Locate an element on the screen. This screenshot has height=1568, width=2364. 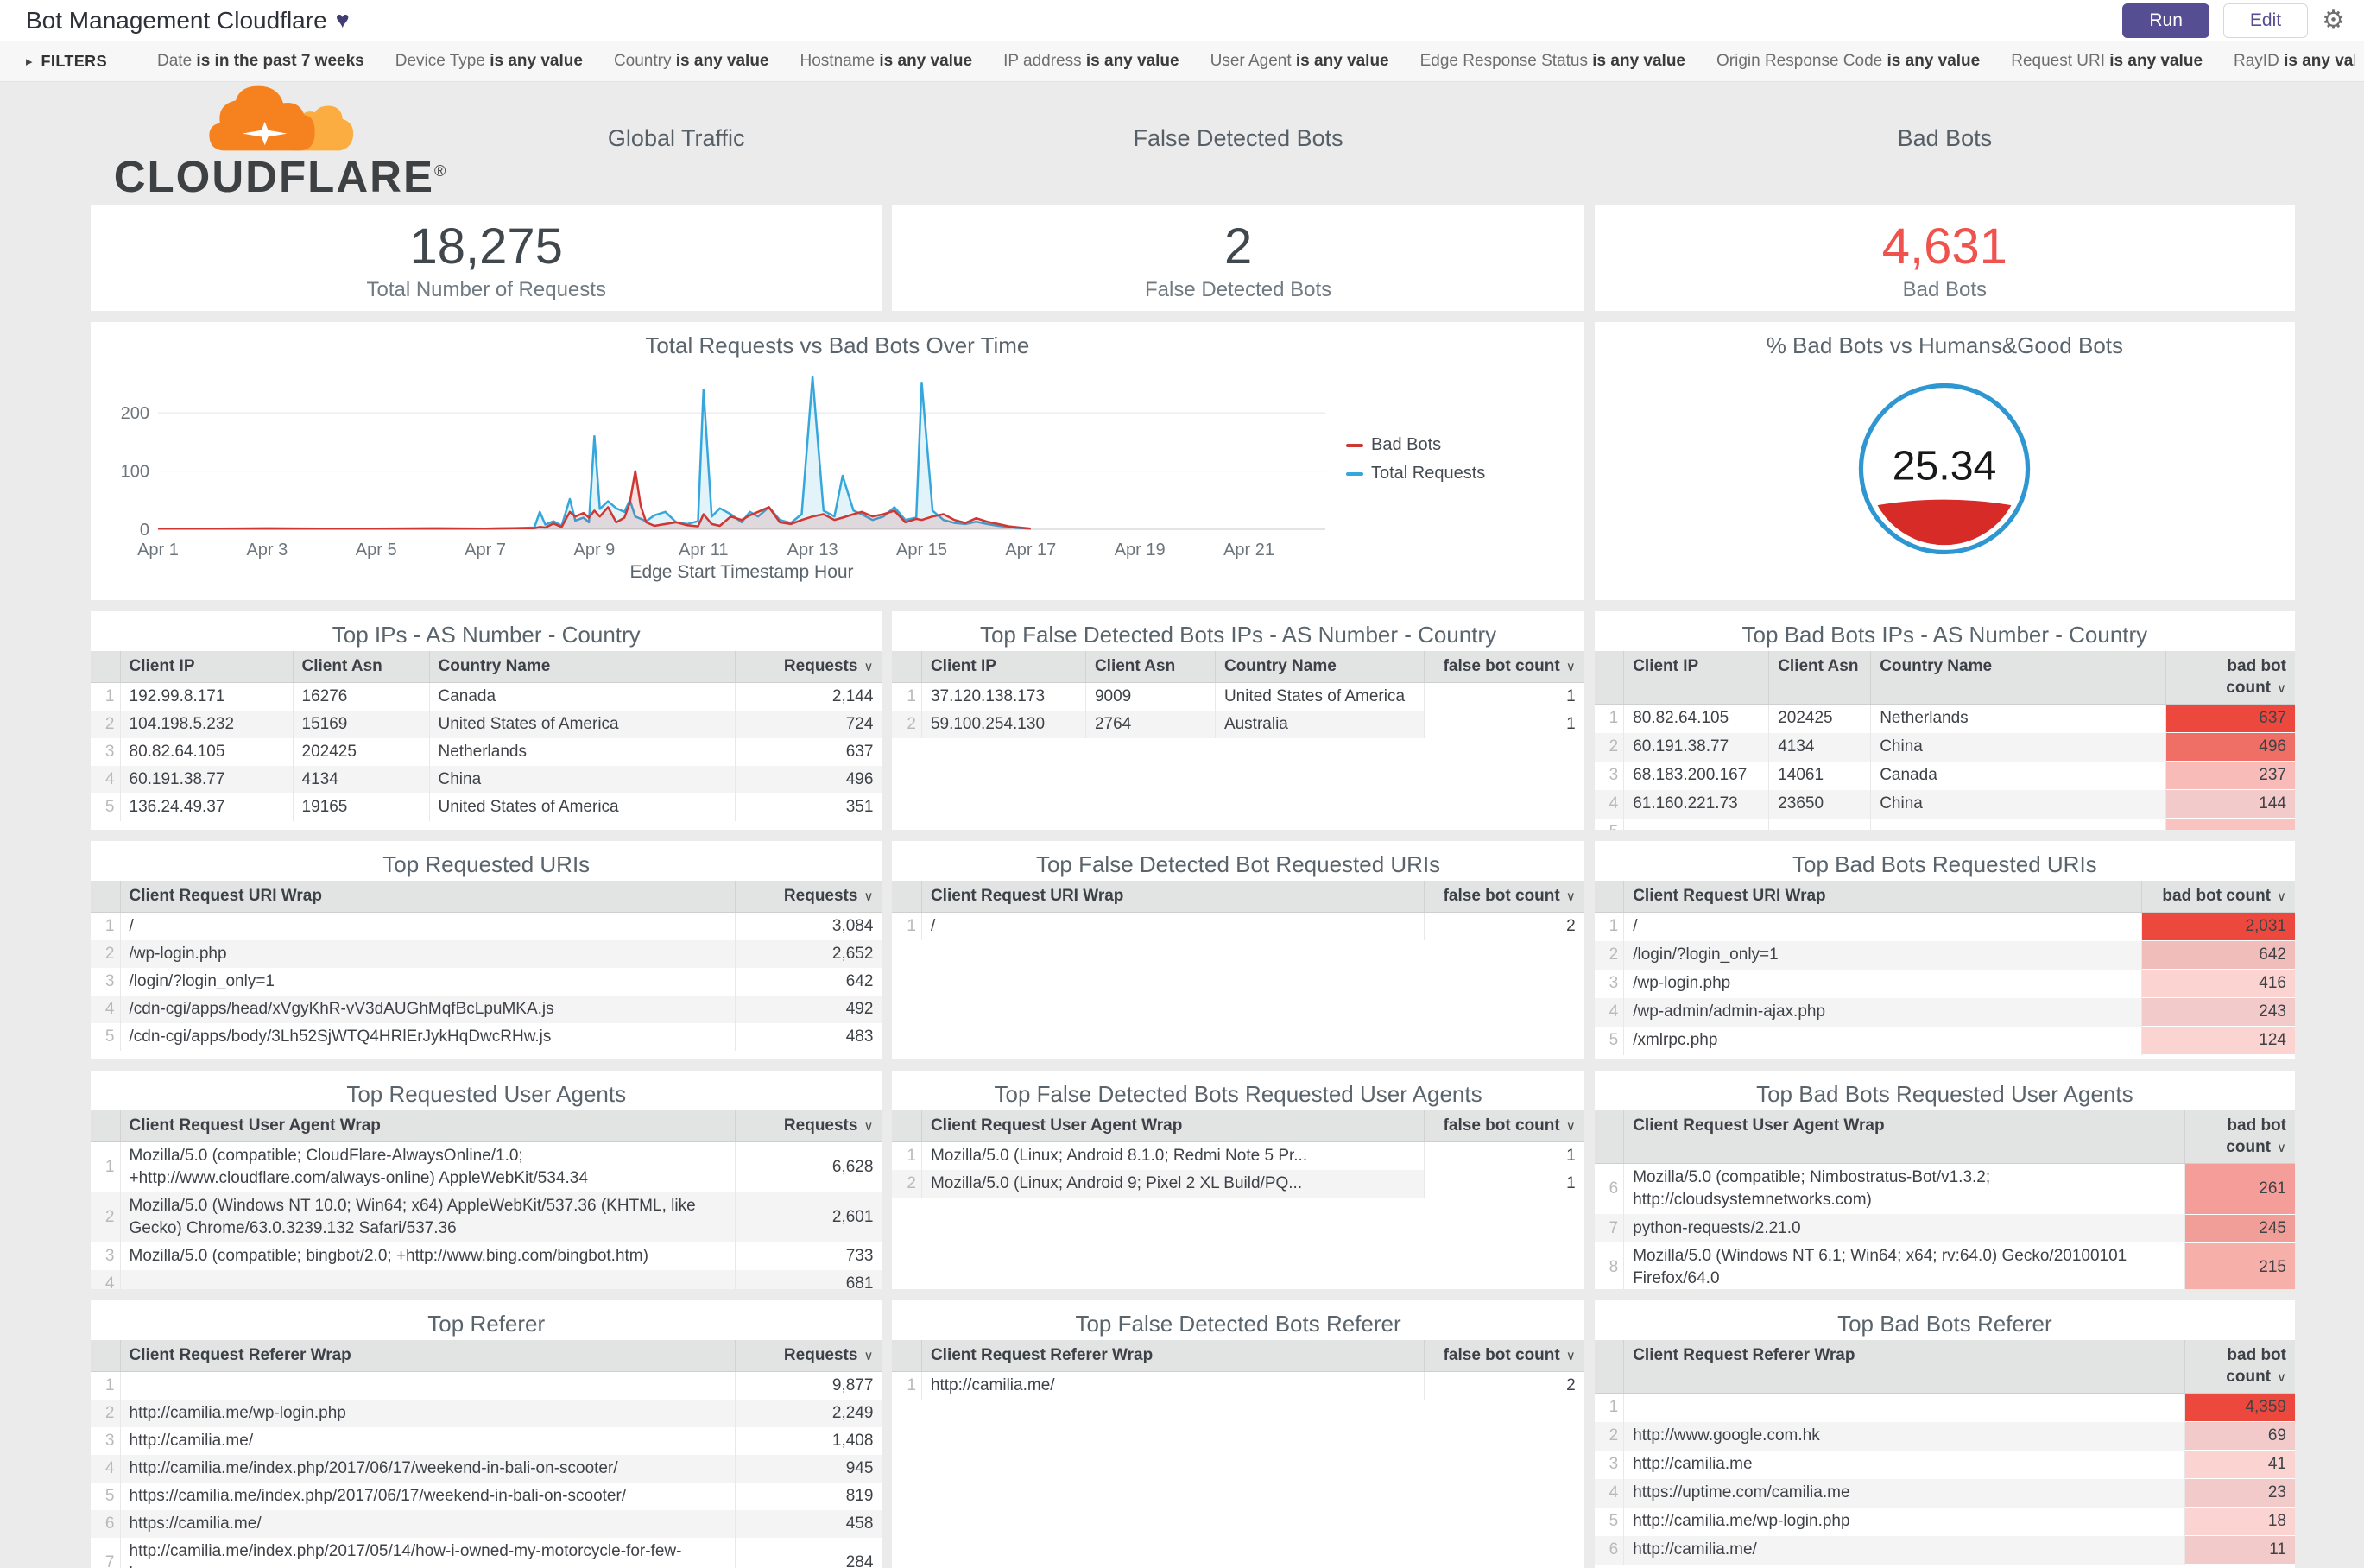
table-row: 1/2 is located at coordinates (1238, 926).